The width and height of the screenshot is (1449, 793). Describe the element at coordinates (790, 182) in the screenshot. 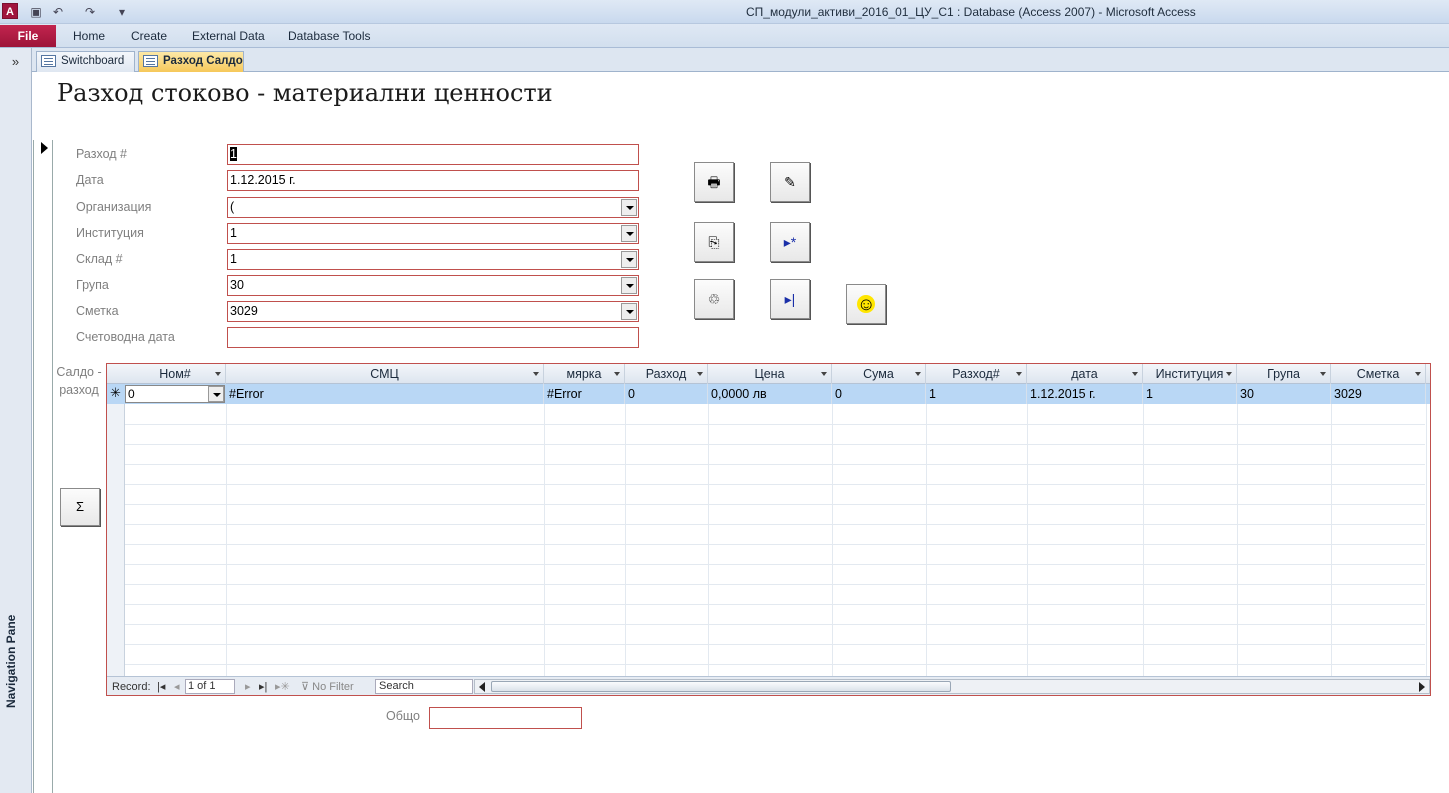

I see `edit-button: ✎` at that location.